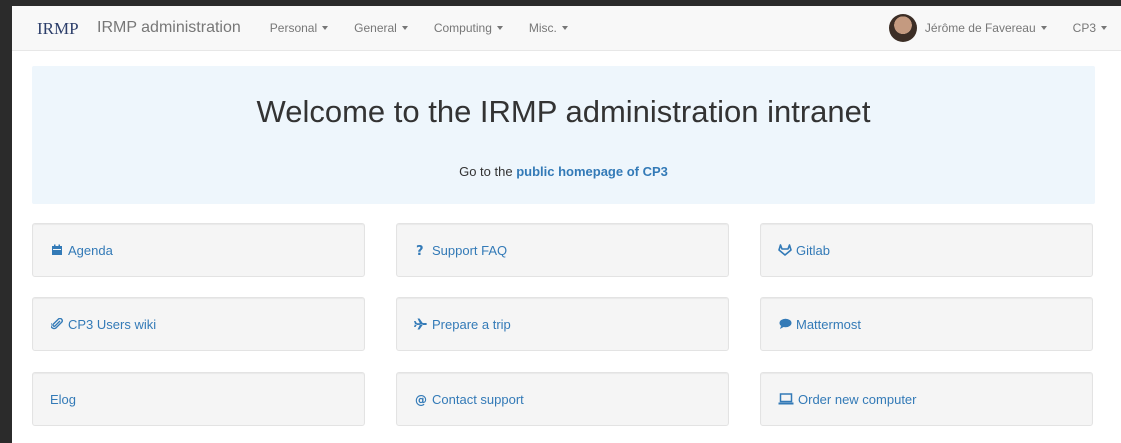 This screenshot has width=1121, height=443. What do you see at coordinates (857, 399) in the screenshot?
I see `tile-label: Order new computer` at bounding box center [857, 399].